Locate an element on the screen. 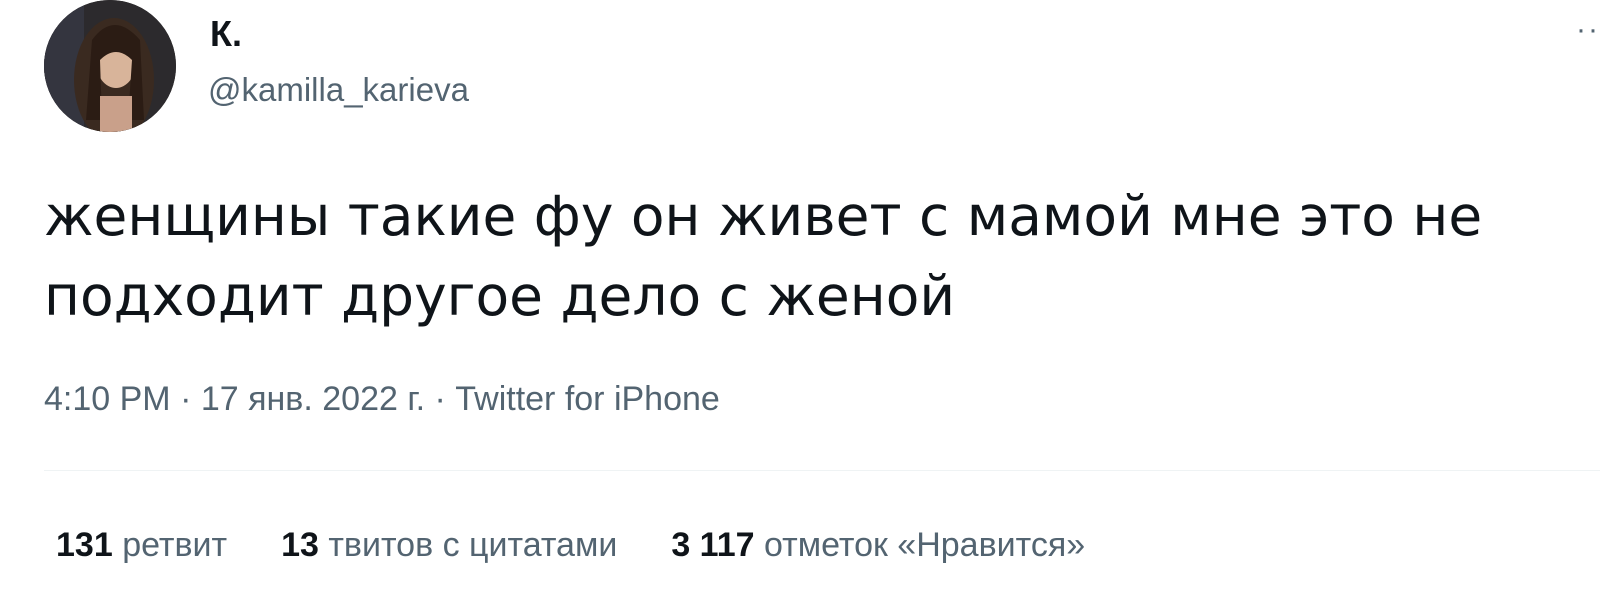  avatar is located at coordinates (110, 66).